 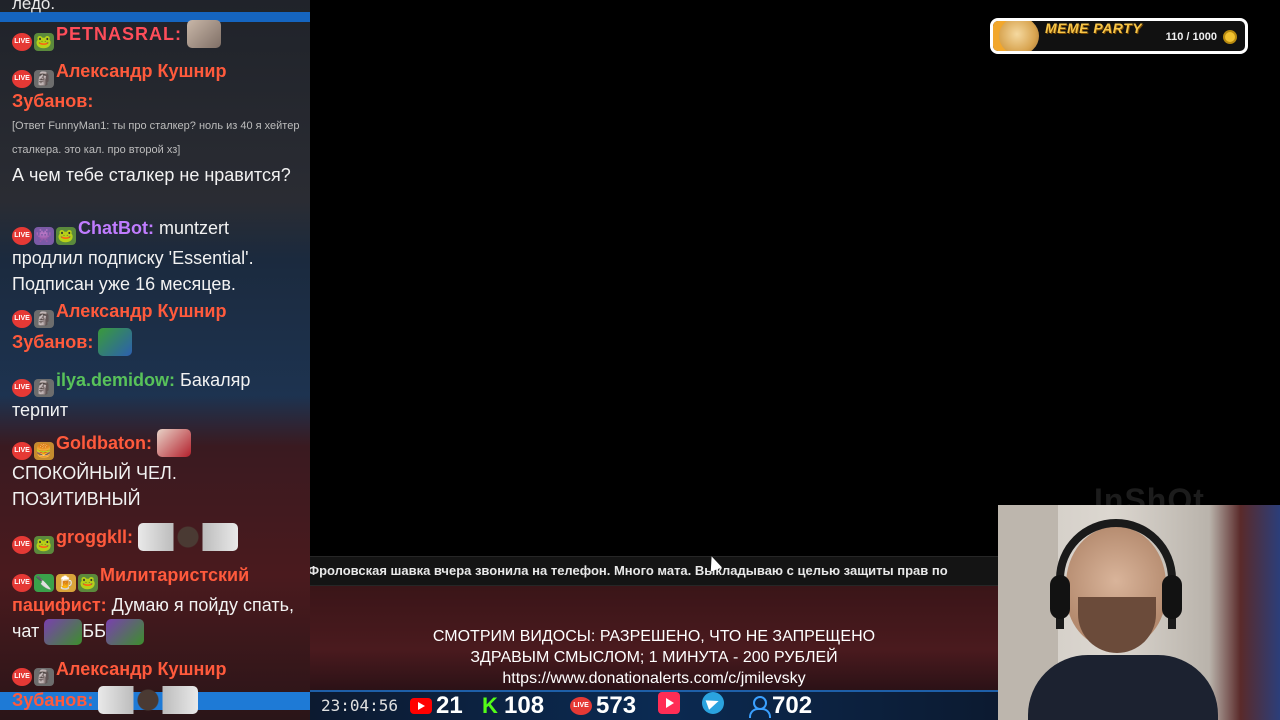 What do you see at coordinates (66, 583) in the screenshot?
I see `beer-emote-icon: 🍺` at bounding box center [66, 583].